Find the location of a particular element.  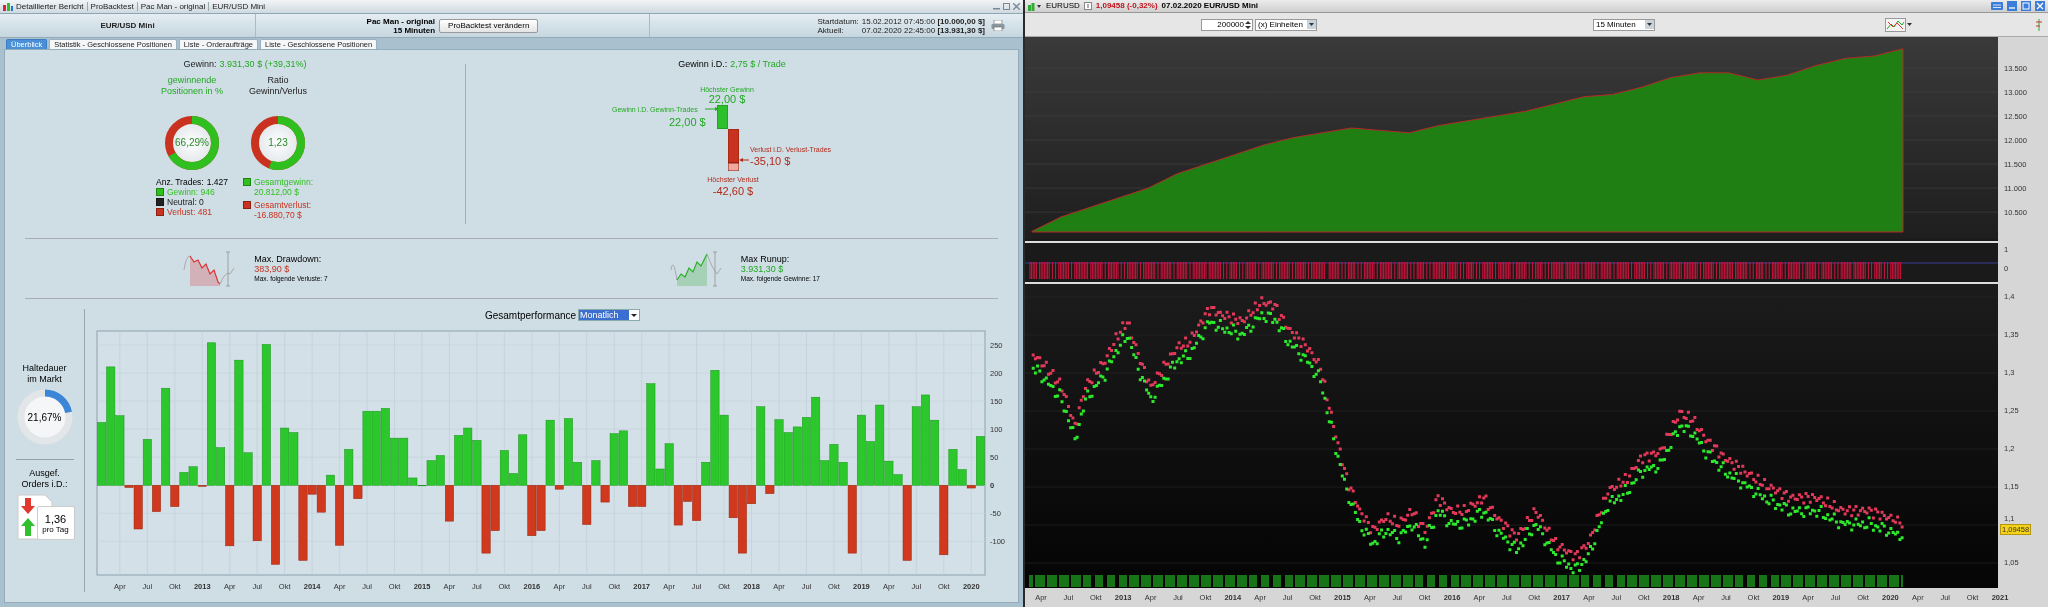

date-label: Aktuell: is located at coordinates (831, 30).